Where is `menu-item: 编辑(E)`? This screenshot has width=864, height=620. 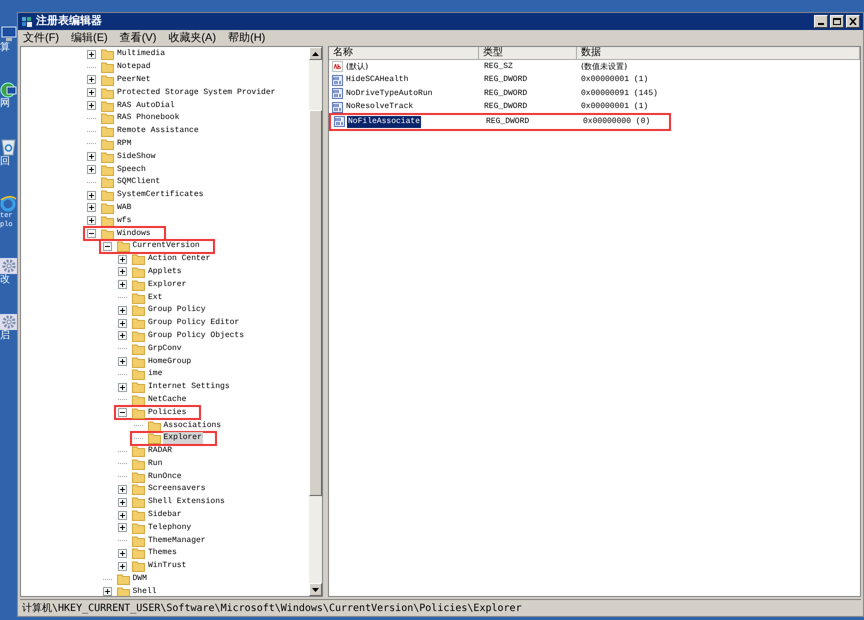 menu-item: 编辑(E) is located at coordinates (89, 38).